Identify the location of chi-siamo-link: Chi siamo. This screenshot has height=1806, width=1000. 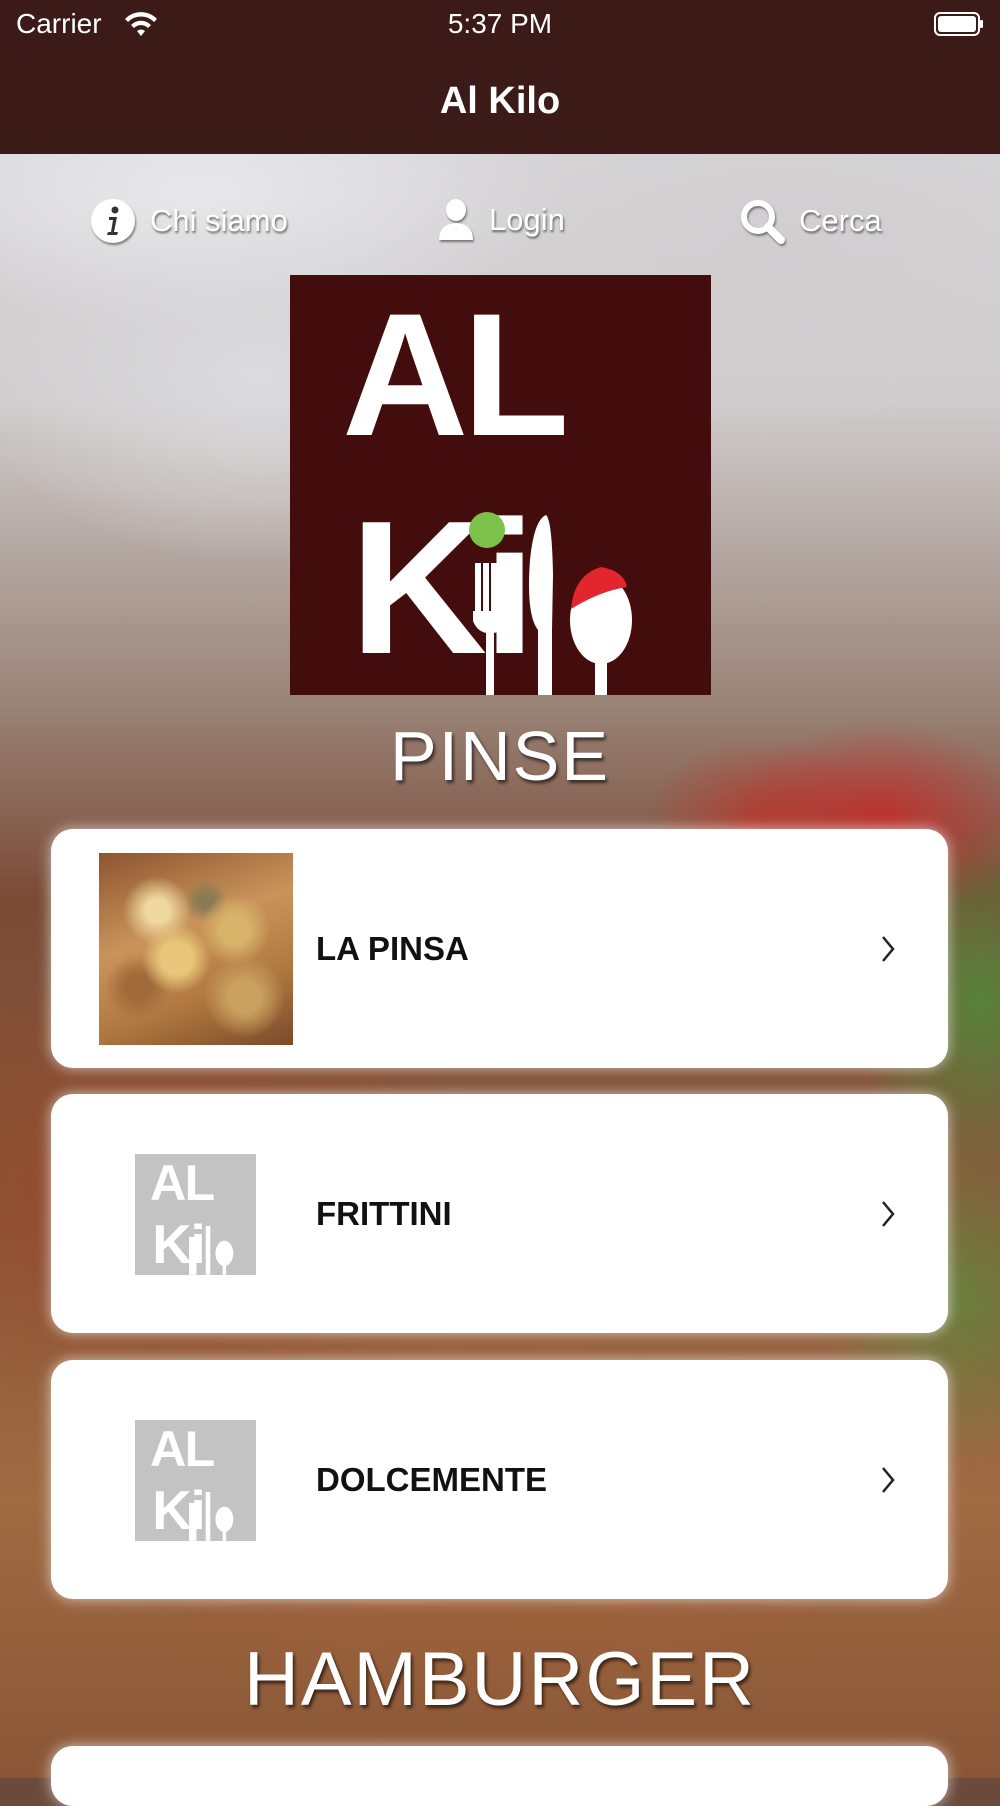
(189, 221).